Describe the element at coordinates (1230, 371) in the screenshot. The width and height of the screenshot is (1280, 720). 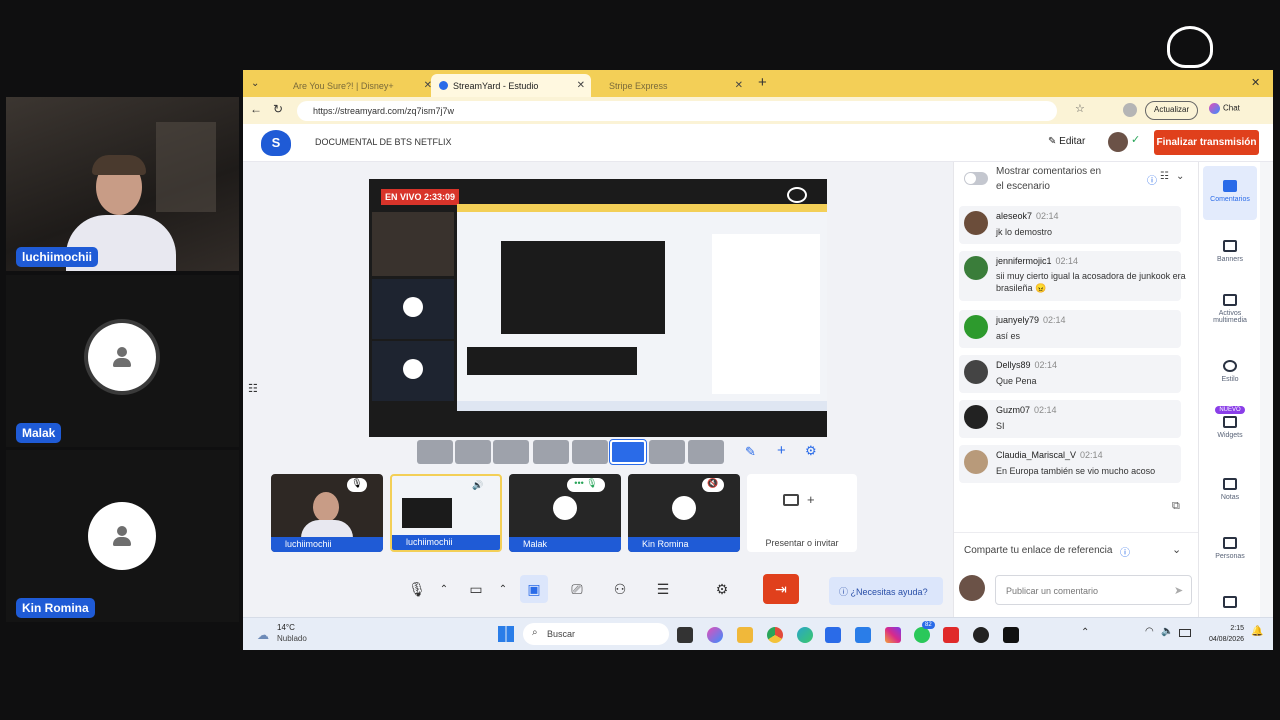
I see `rail-item-style: Estilo` at that location.